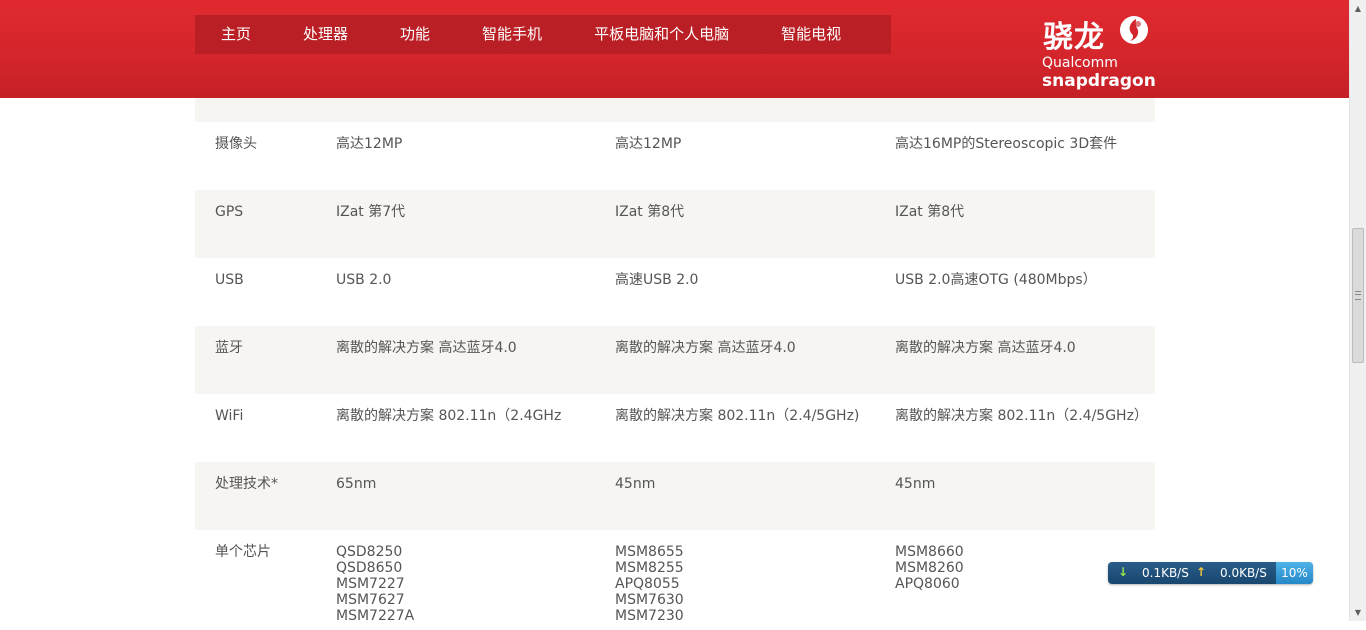  I want to click on download-arrow-icon: ↓, so click(1123, 572).